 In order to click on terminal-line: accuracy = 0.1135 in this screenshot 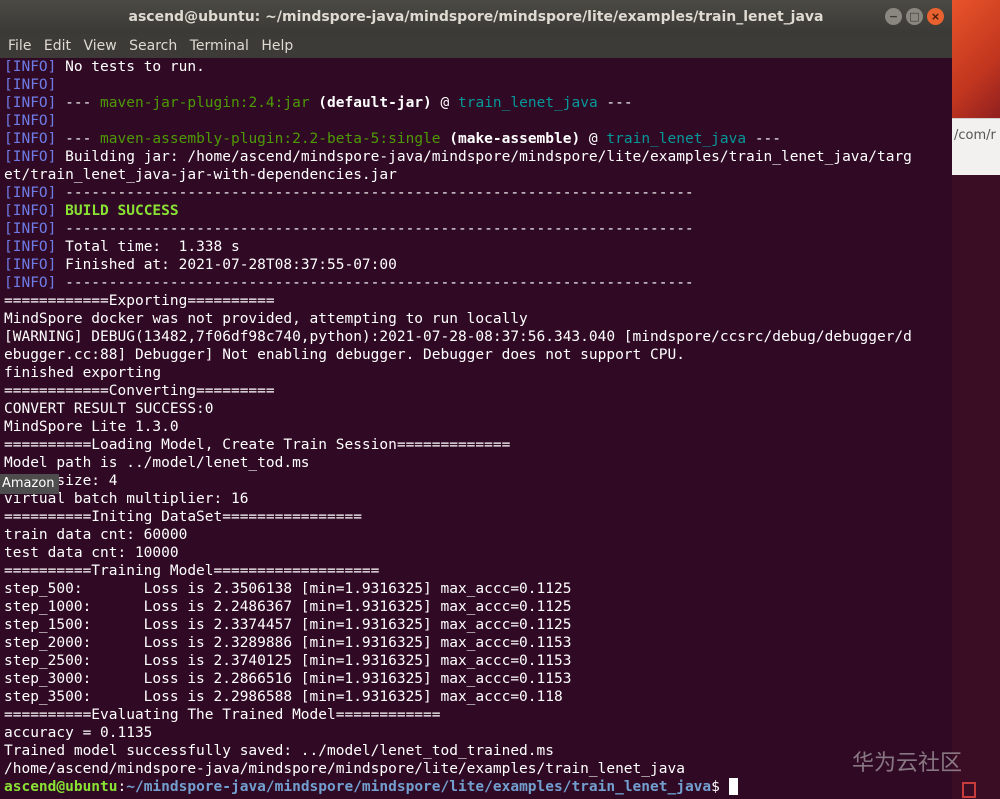, I will do `click(476, 733)`.